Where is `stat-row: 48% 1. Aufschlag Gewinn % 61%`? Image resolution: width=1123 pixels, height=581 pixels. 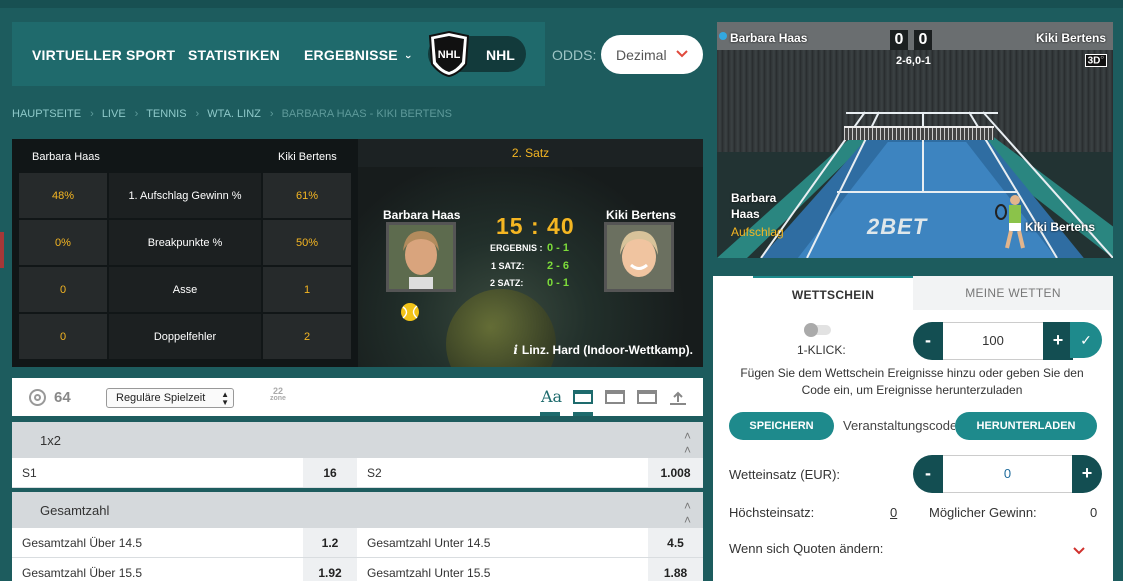 stat-row: 48% 1. Aufschlag Gewinn % 61% is located at coordinates (185, 195).